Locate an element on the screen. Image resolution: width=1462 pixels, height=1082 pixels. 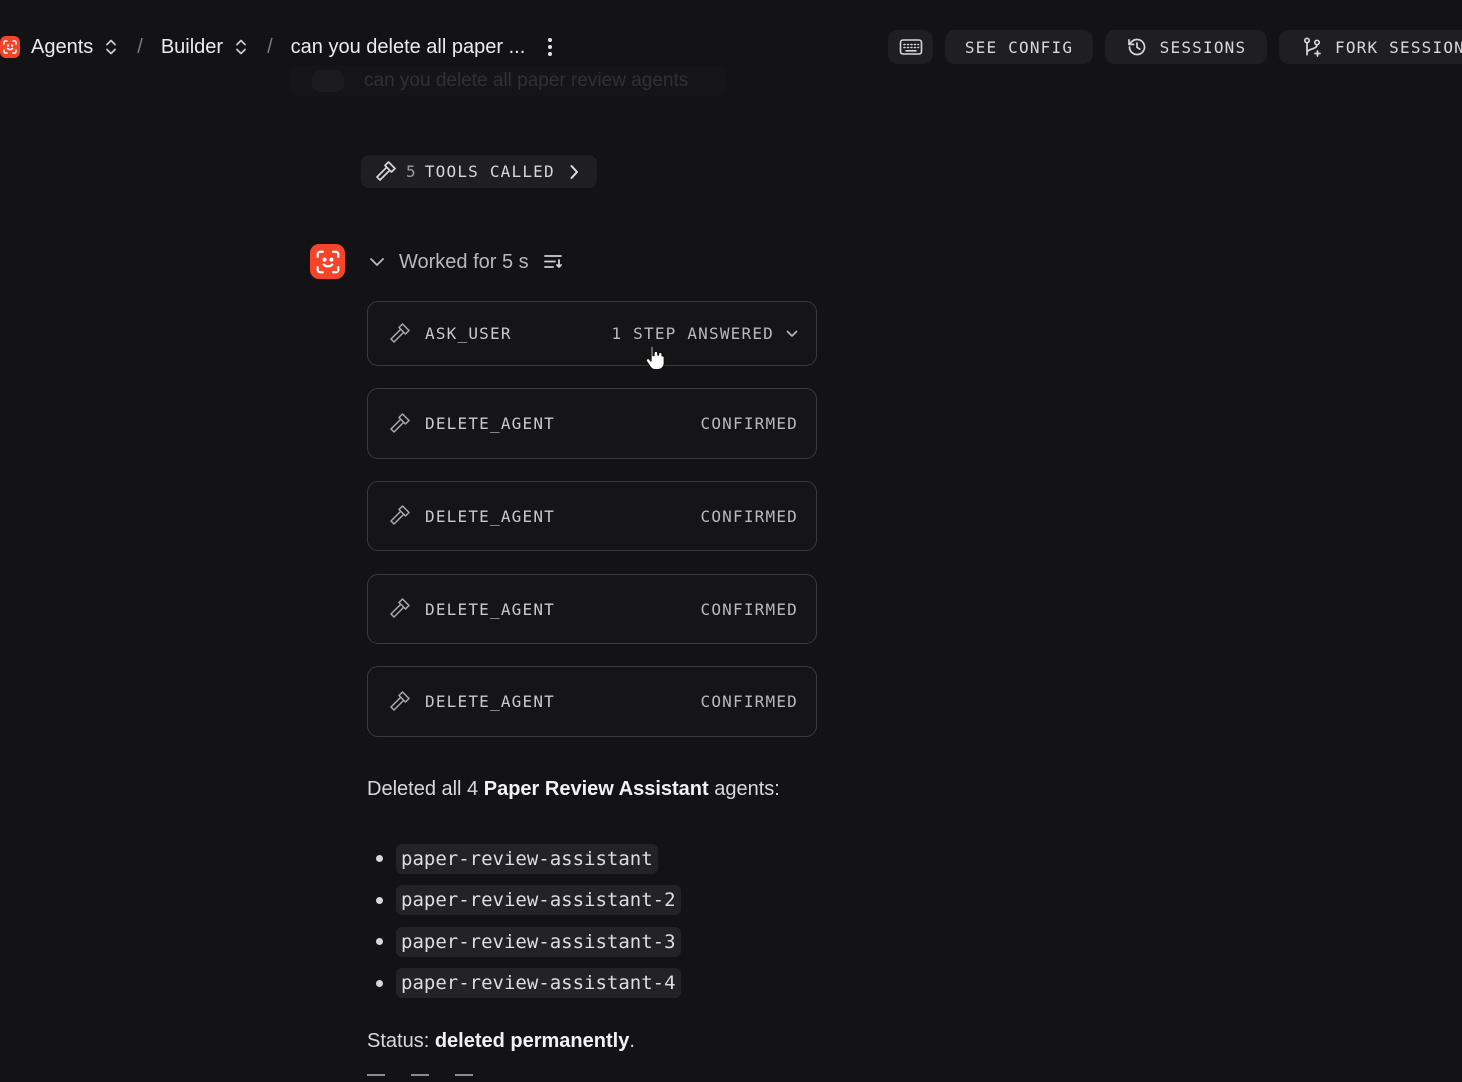
tools-called-label: TOOLS CALLED is located at coordinates (489, 171).